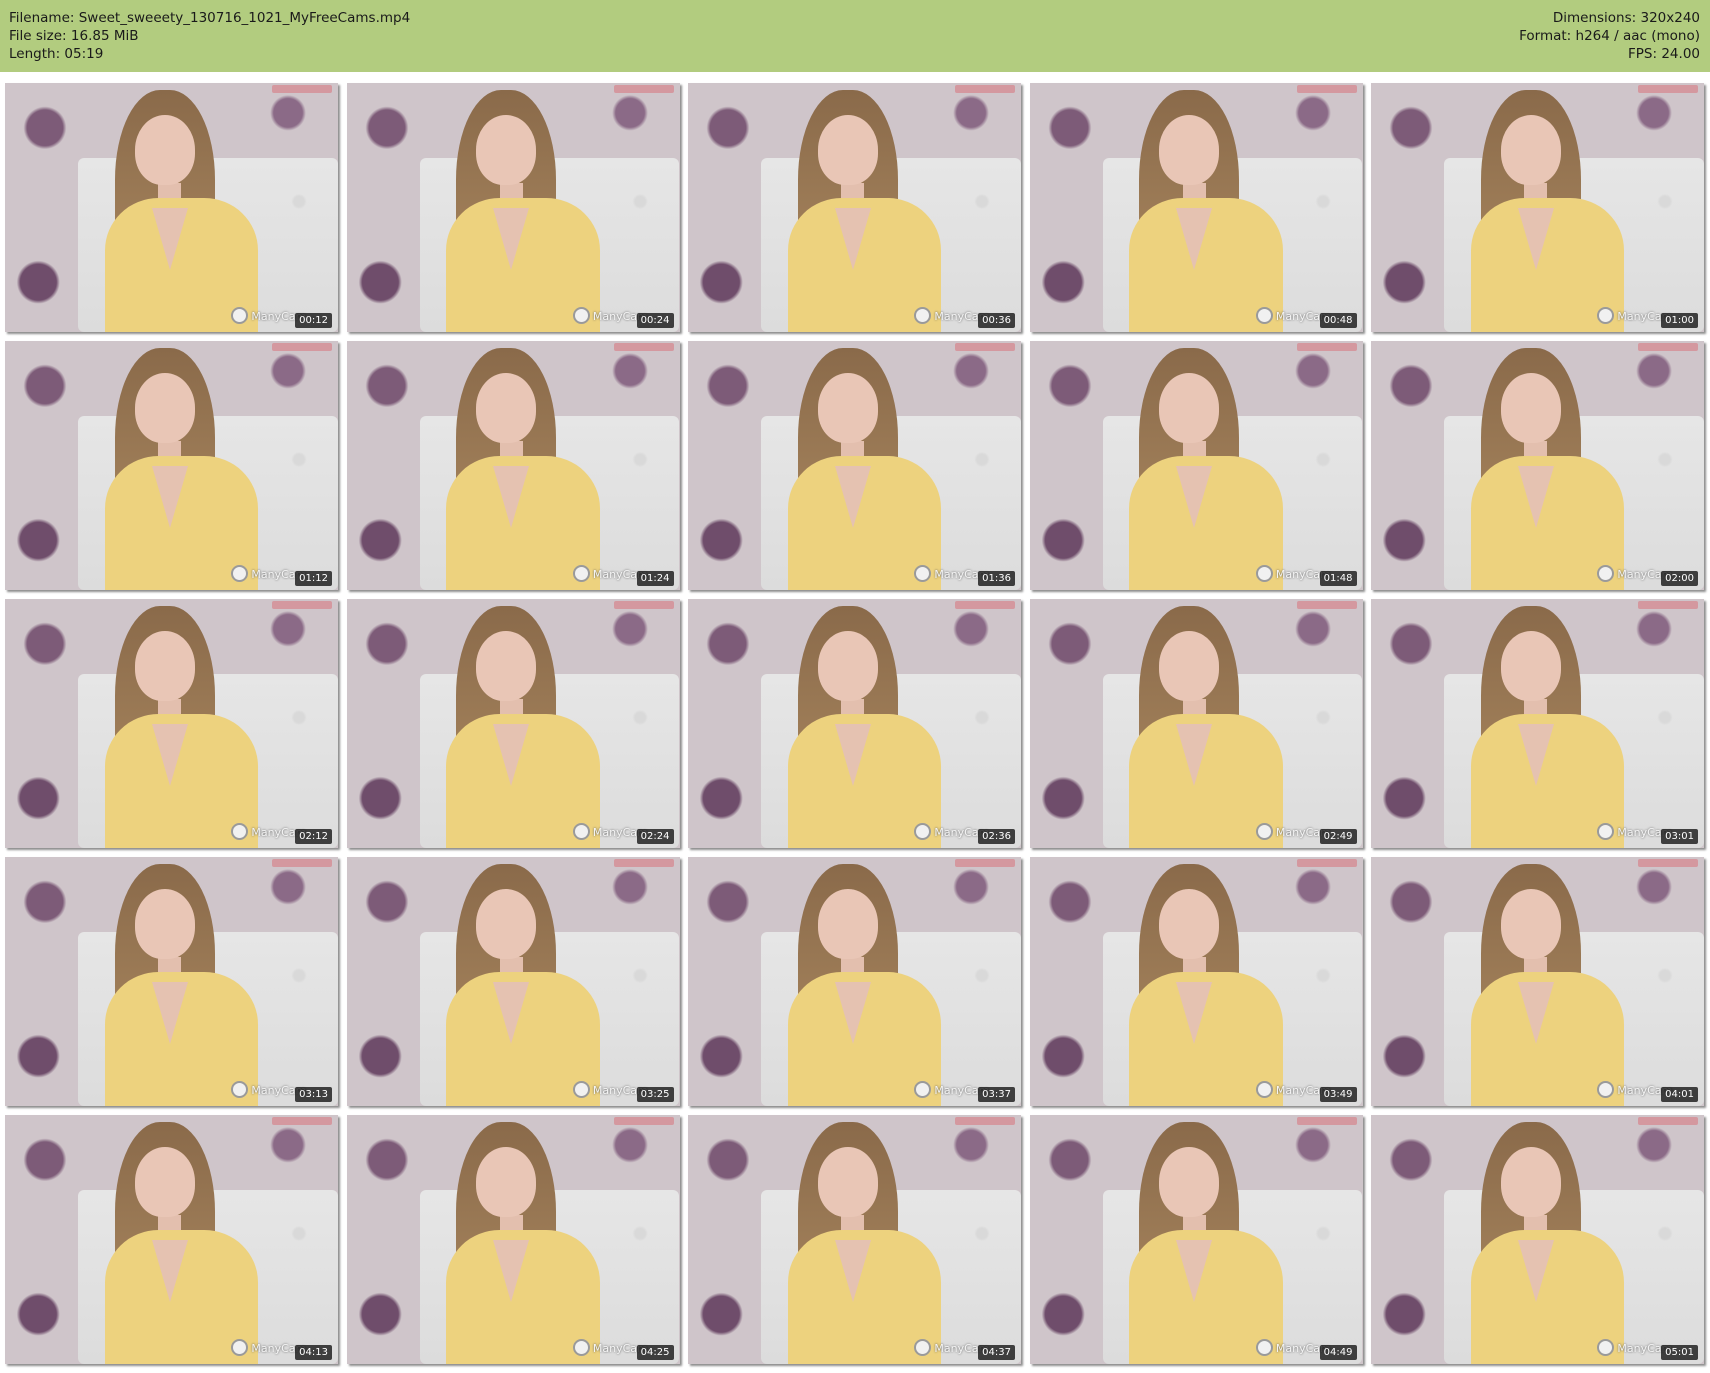  What do you see at coordinates (996, 320) in the screenshot?
I see `timestamp-badge: 00:36` at bounding box center [996, 320].